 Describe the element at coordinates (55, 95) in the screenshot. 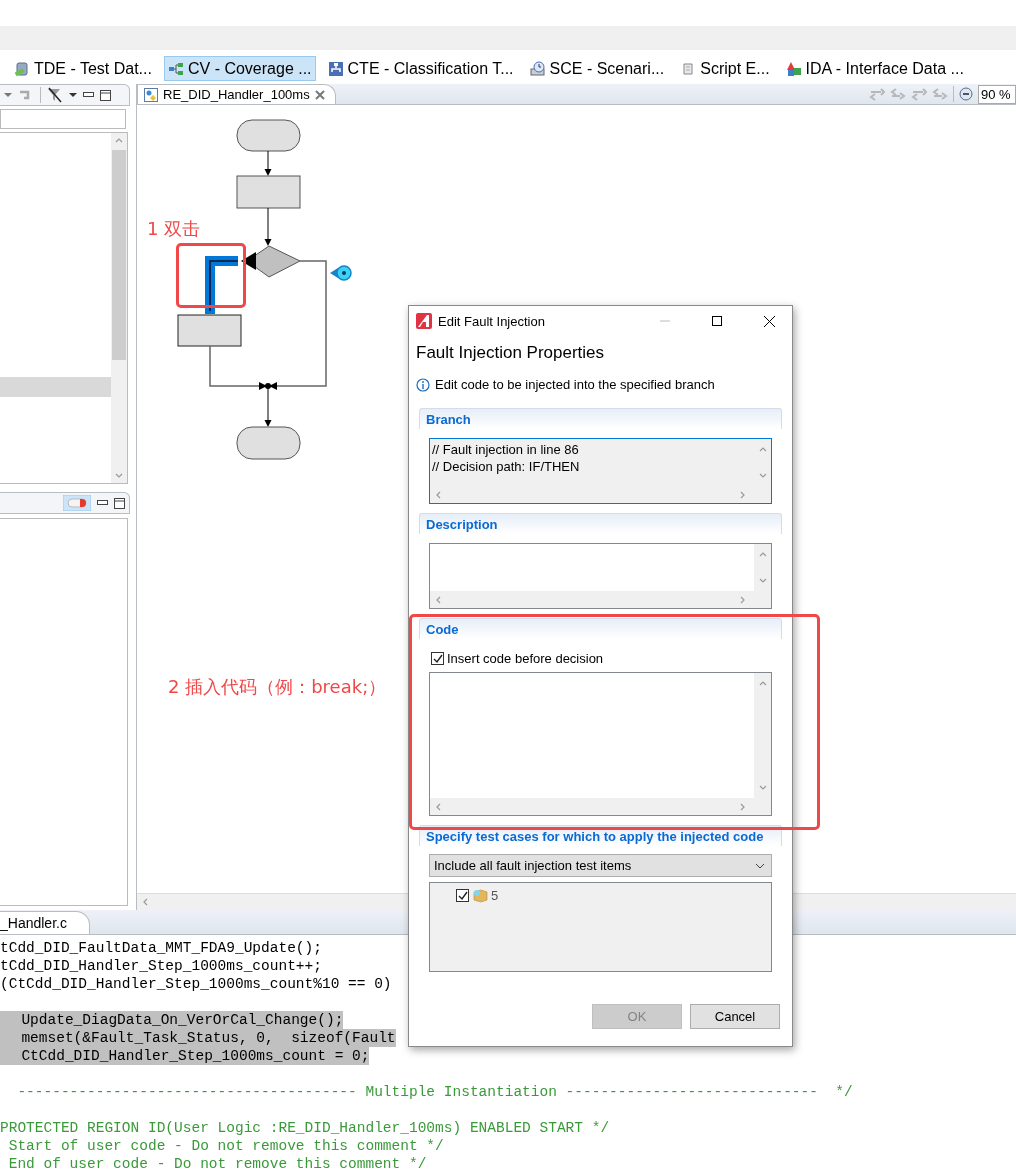

I see `filter-icon` at that location.